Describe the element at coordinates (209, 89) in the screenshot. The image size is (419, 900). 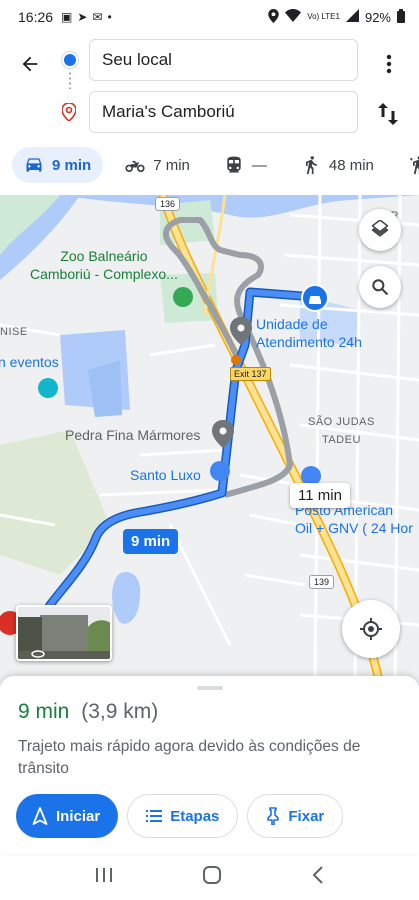
I see `directions-header: Seu local Maria's Camboriú` at that location.